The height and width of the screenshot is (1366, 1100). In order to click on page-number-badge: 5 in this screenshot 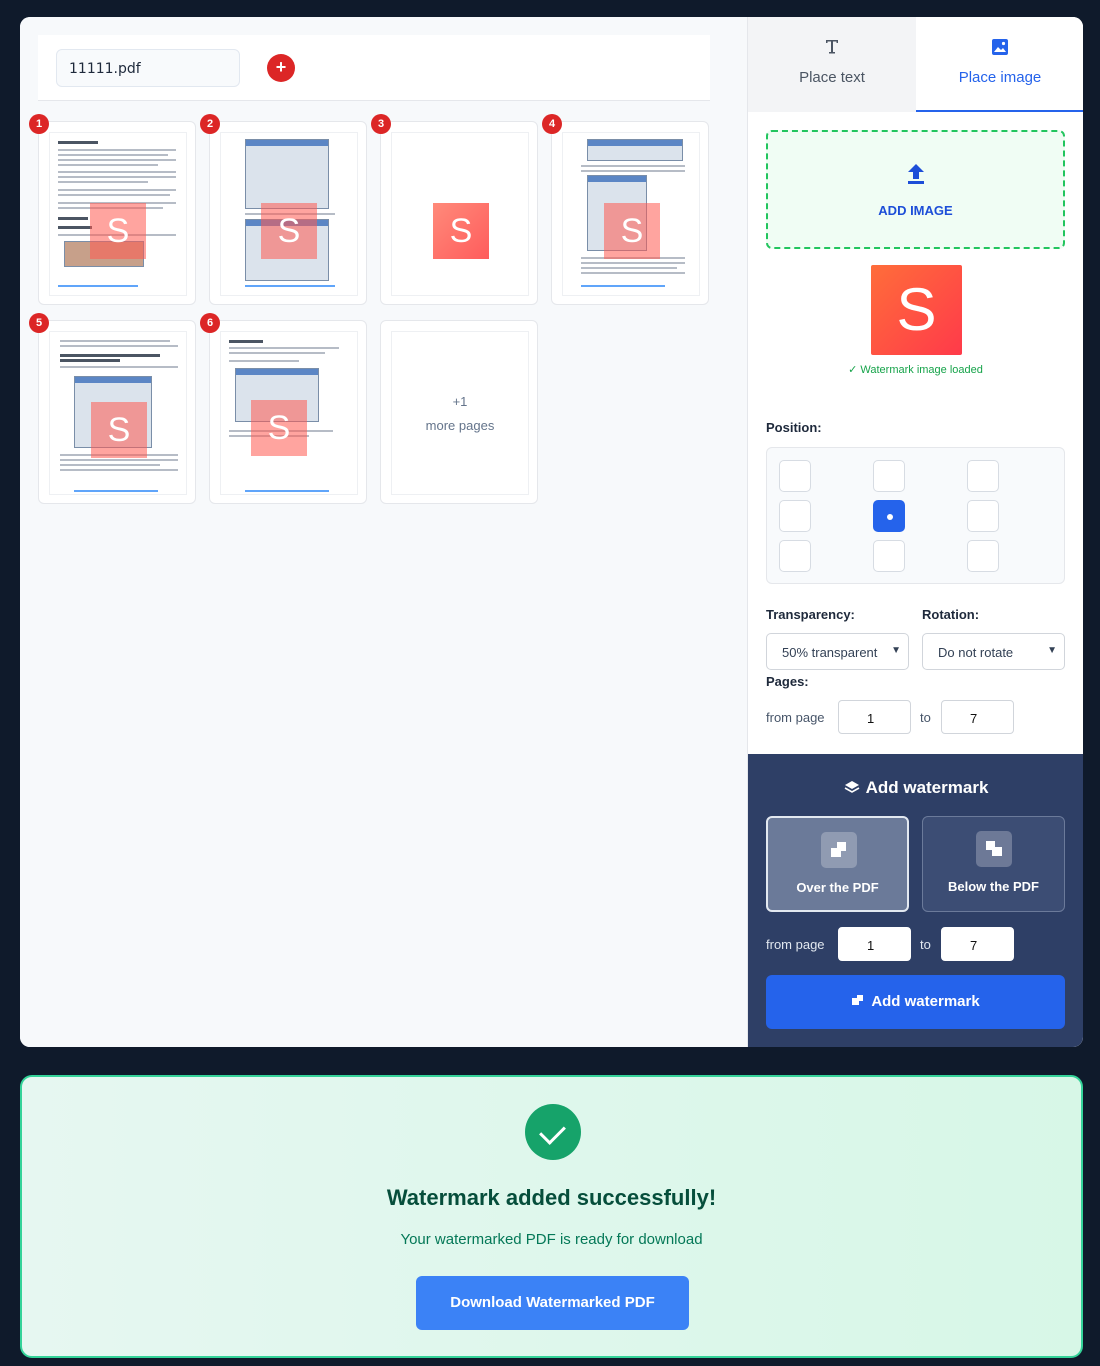, I will do `click(39, 323)`.